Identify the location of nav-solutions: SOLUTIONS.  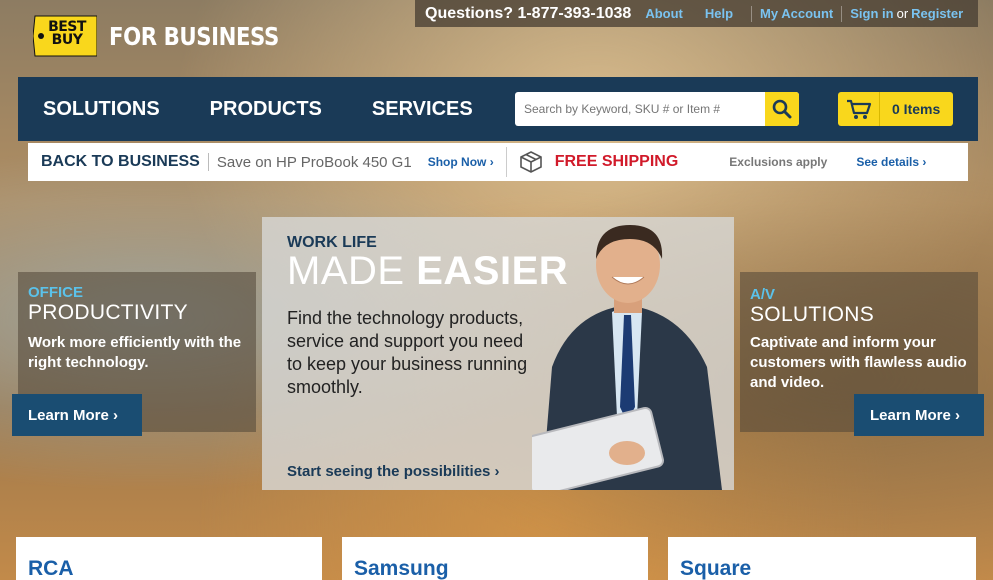
(101, 109).